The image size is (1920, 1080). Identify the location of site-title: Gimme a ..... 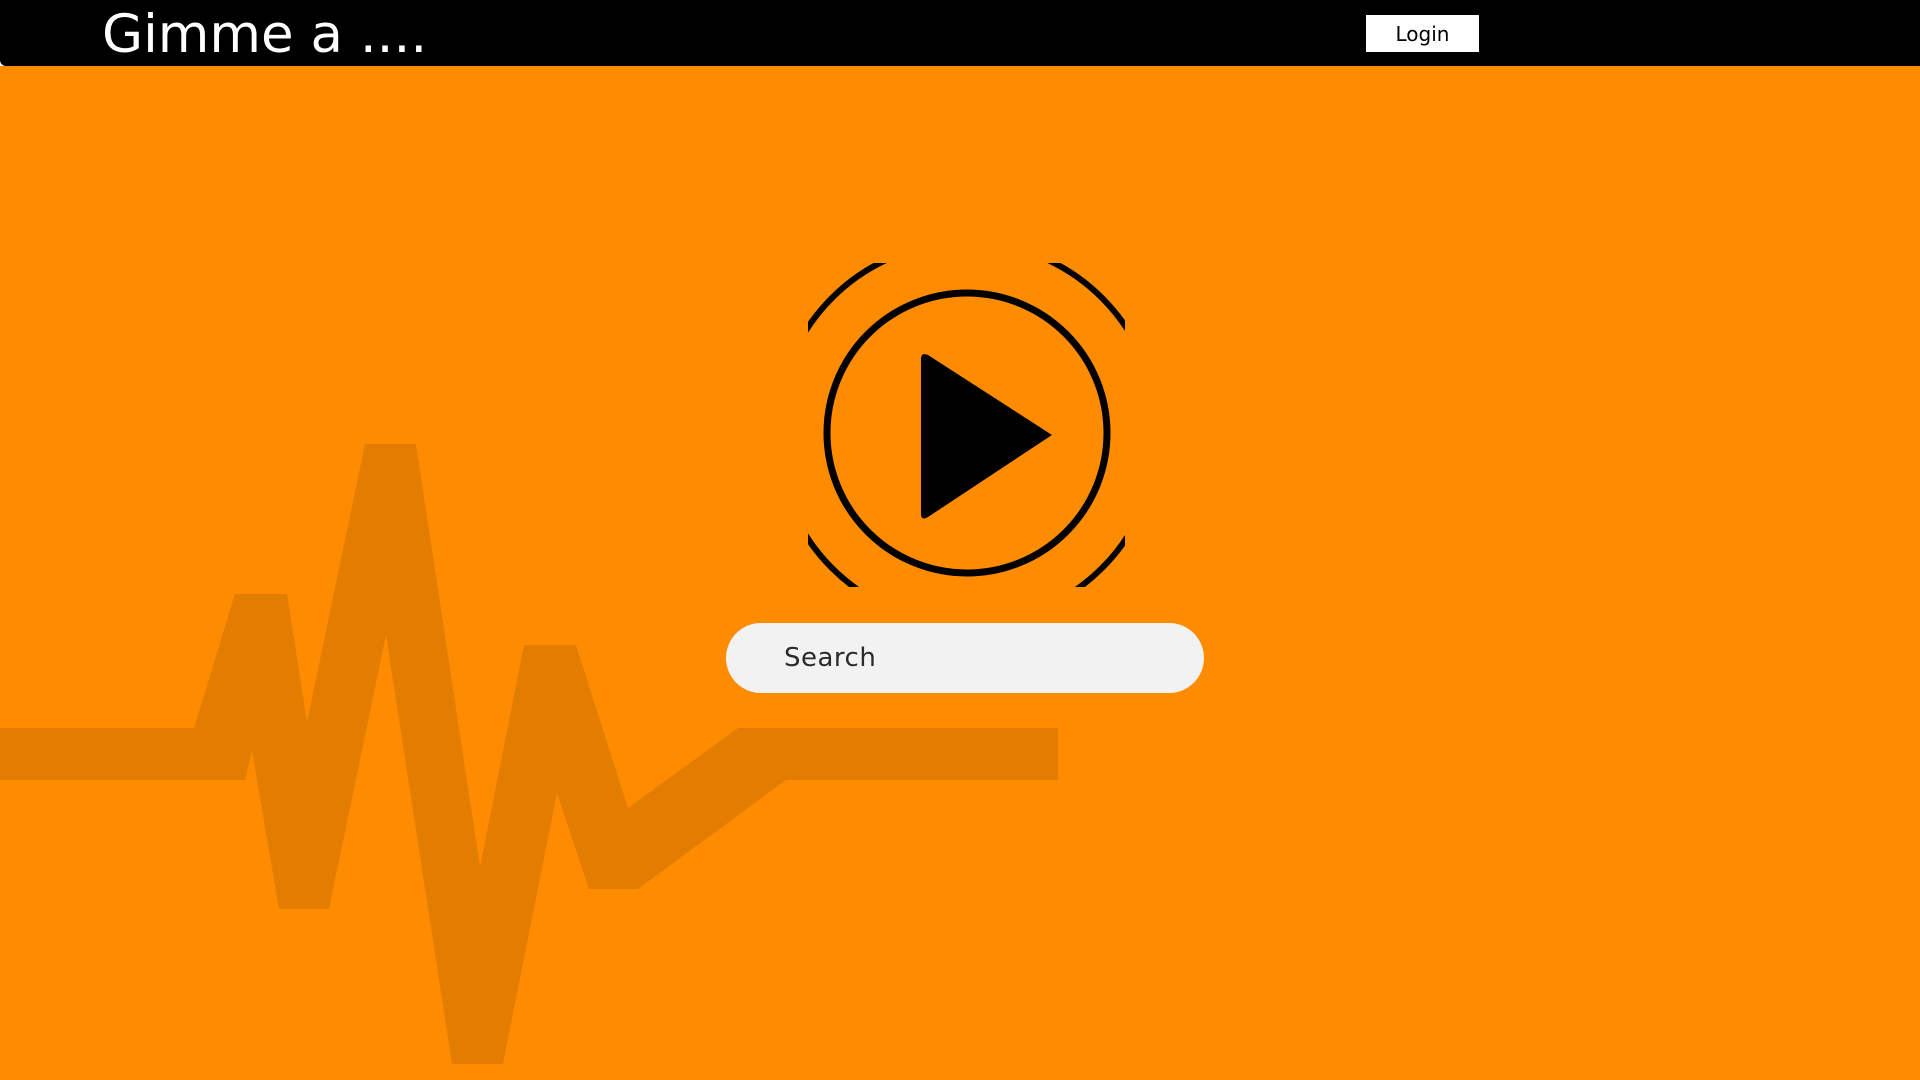
(265, 34).